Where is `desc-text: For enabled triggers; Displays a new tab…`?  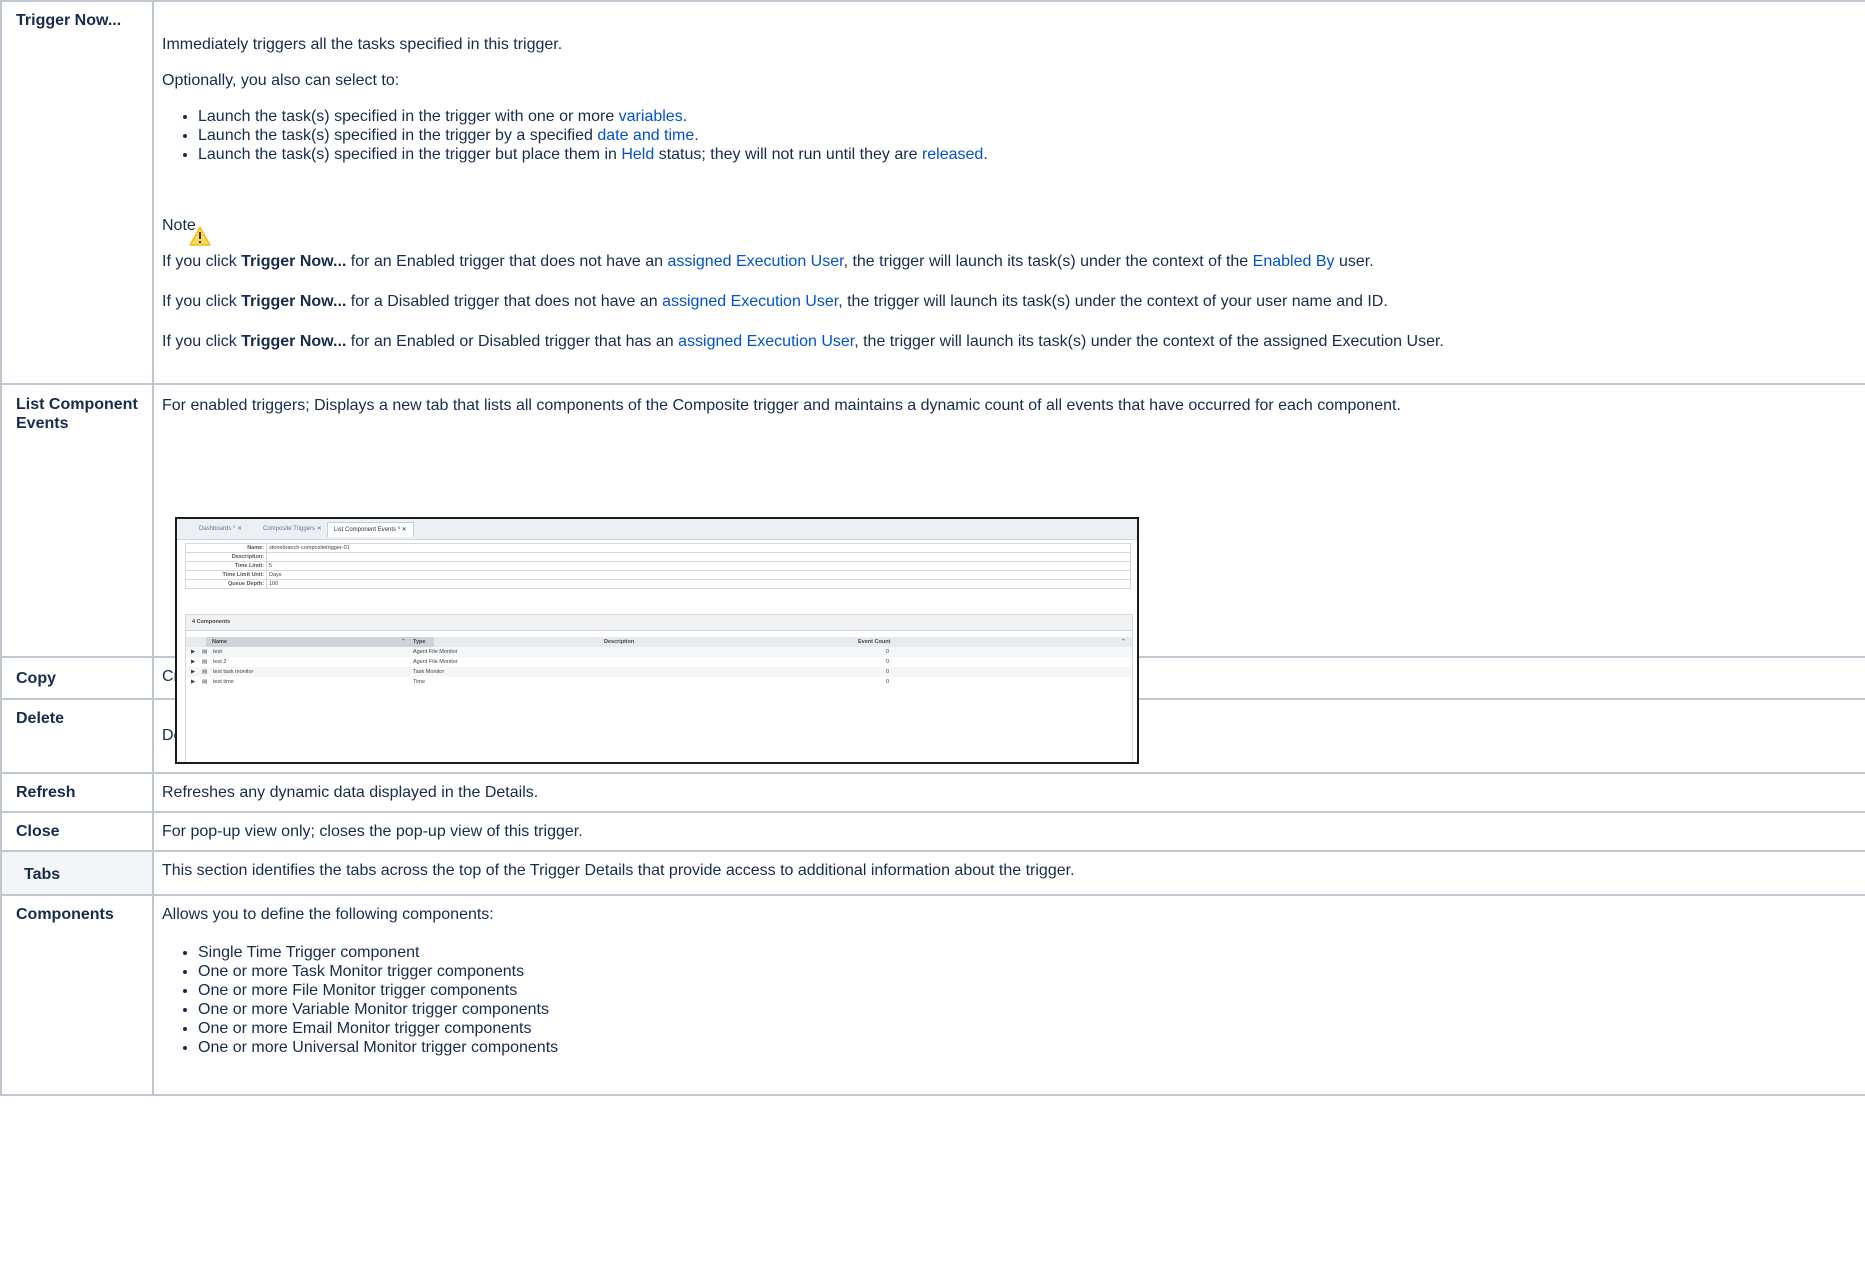 desc-text: For enabled triggers; Displays a new tab… is located at coordinates (781, 405).